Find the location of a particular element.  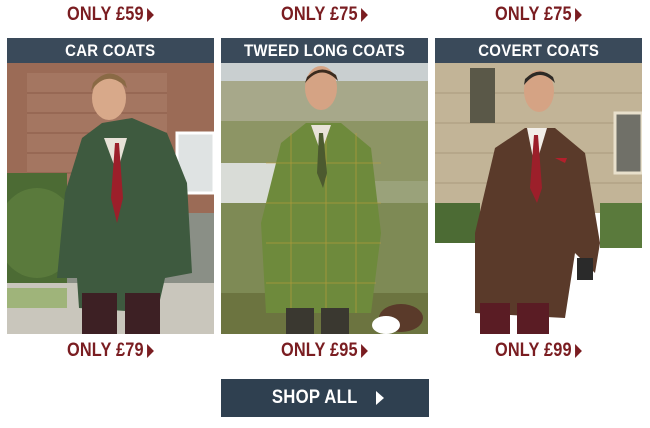

card-header: TWEED LONG COATS is located at coordinates (324, 50).